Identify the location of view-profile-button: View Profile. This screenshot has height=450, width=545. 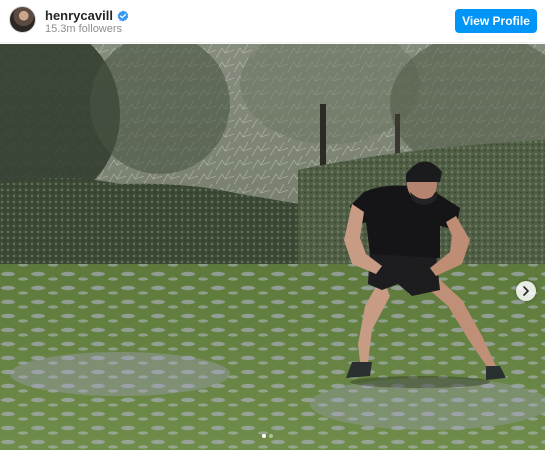
(496, 21).